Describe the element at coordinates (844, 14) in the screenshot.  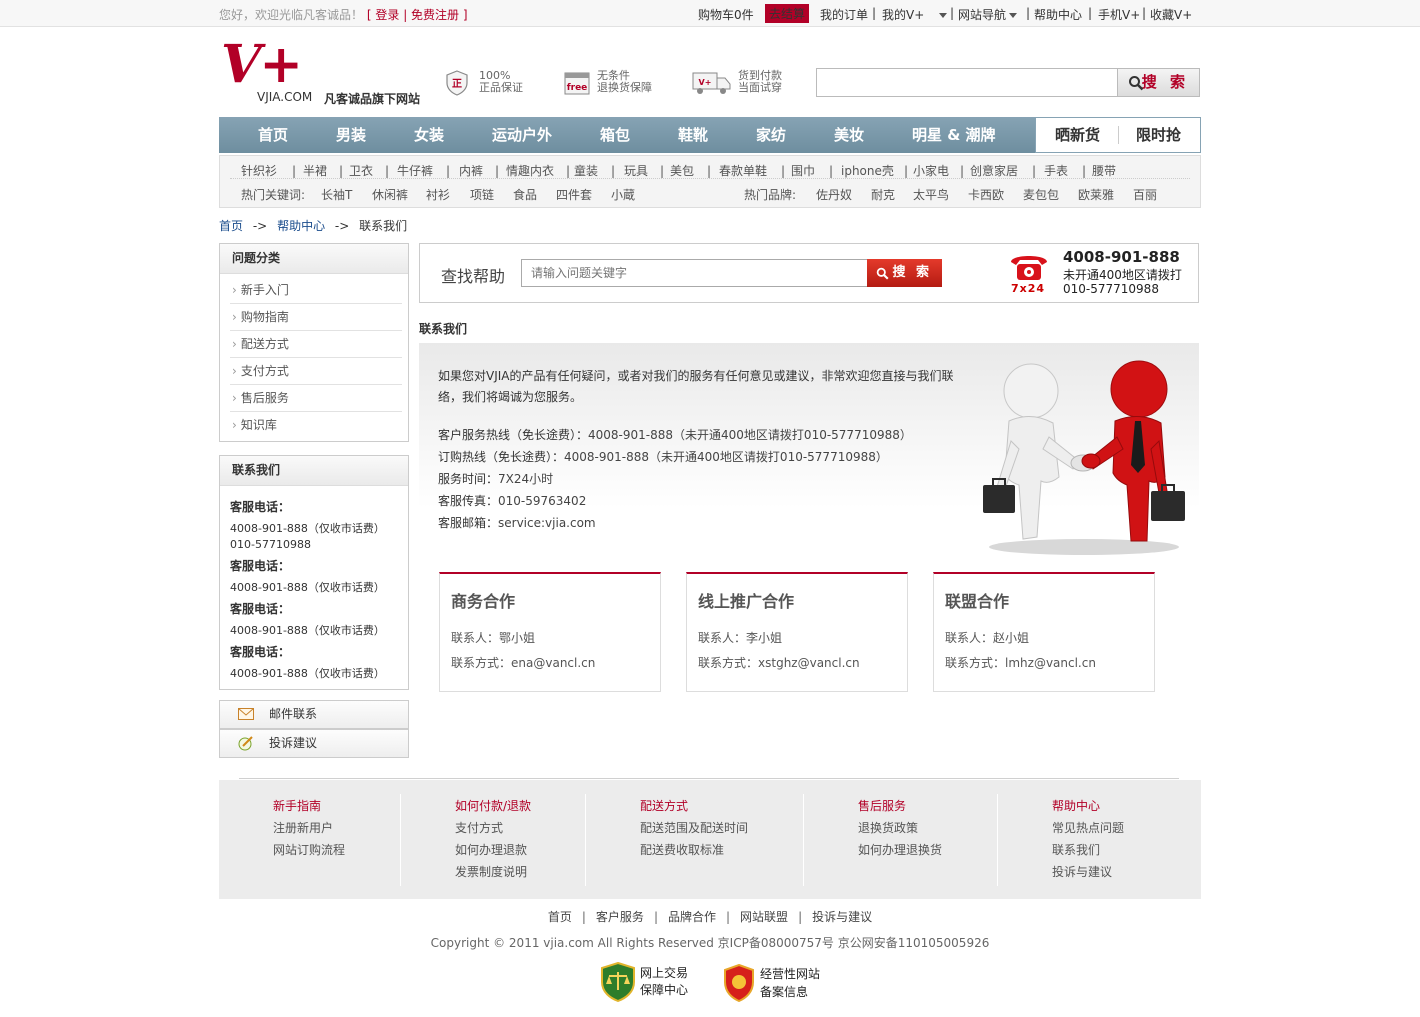
I see `my-orders-link: 我的订单` at that location.